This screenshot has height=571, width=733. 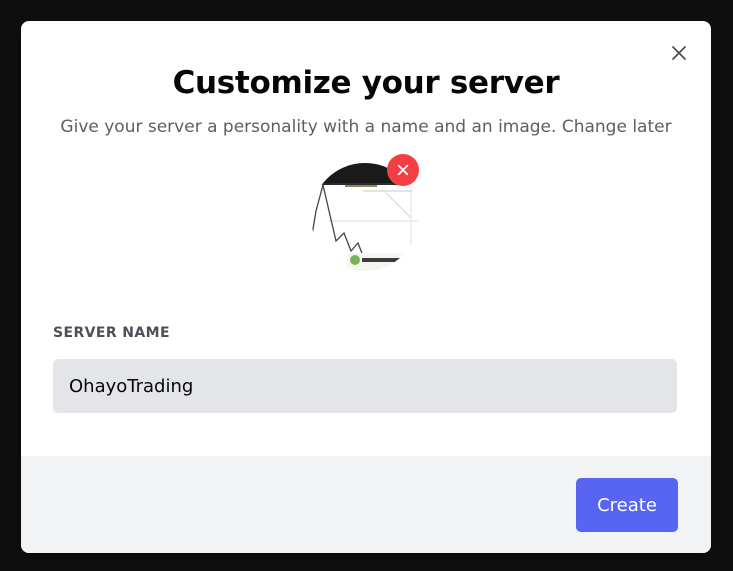 I want to click on close-button, so click(x=679, y=53).